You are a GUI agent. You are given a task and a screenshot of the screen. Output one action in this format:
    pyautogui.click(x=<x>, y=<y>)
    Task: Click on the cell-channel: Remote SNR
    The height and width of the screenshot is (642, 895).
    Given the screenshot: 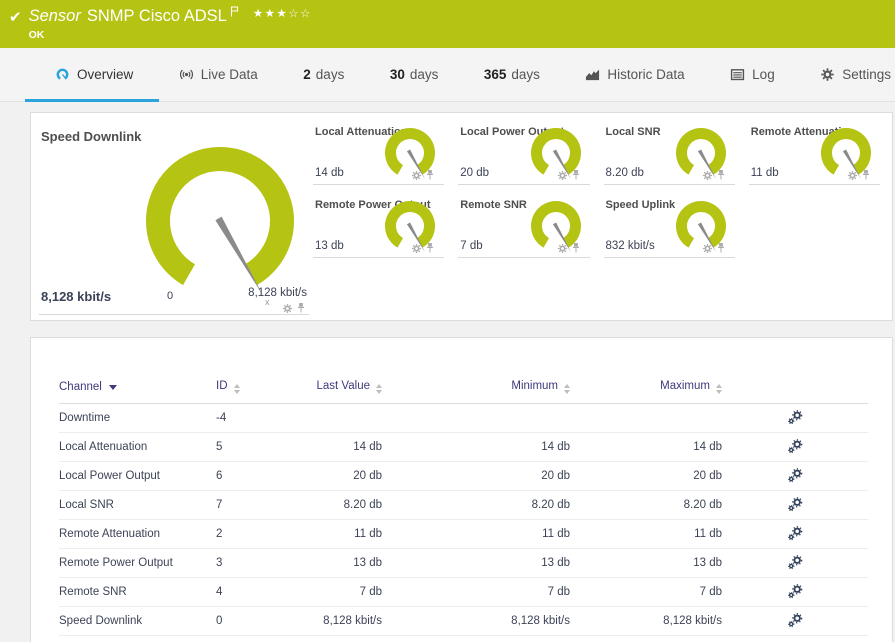 What is the action you would take?
    pyautogui.click(x=137, y=592)
    